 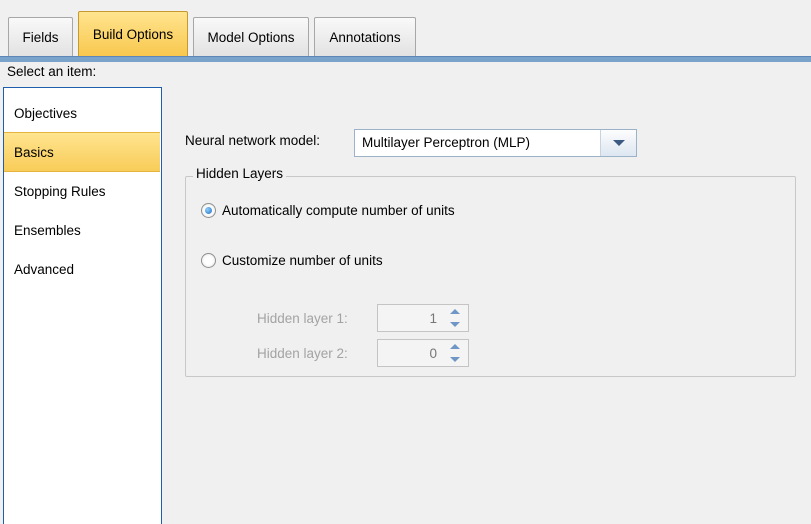 I want to click on hidden-layer-1-spin-buttons, so click(x=455, y=318).